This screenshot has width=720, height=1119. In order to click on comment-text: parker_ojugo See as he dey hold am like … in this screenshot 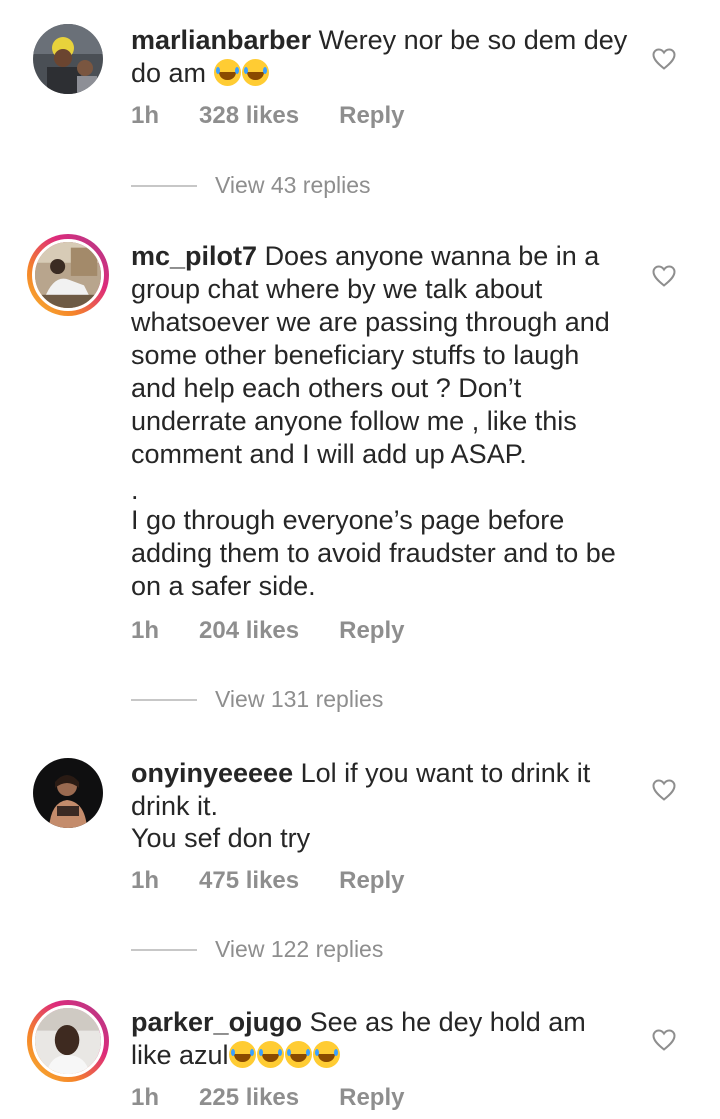, I will do `click(381, 1039)`.